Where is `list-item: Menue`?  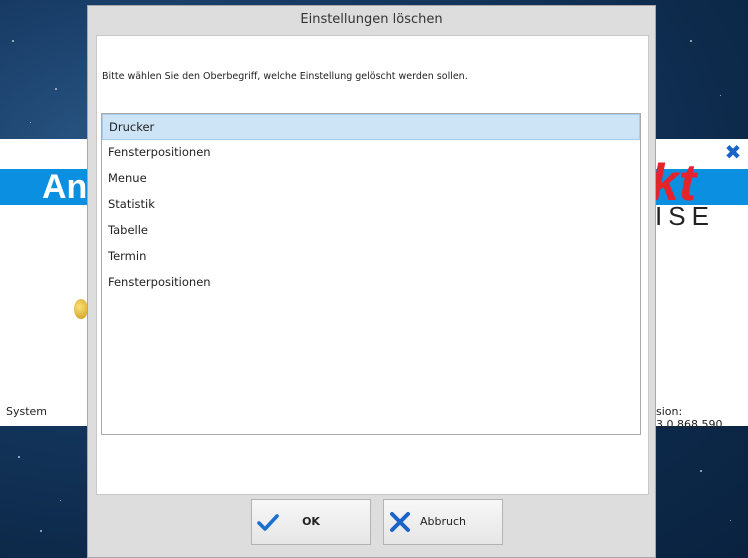
list-item: Menue is located at coordinates (371, 179).